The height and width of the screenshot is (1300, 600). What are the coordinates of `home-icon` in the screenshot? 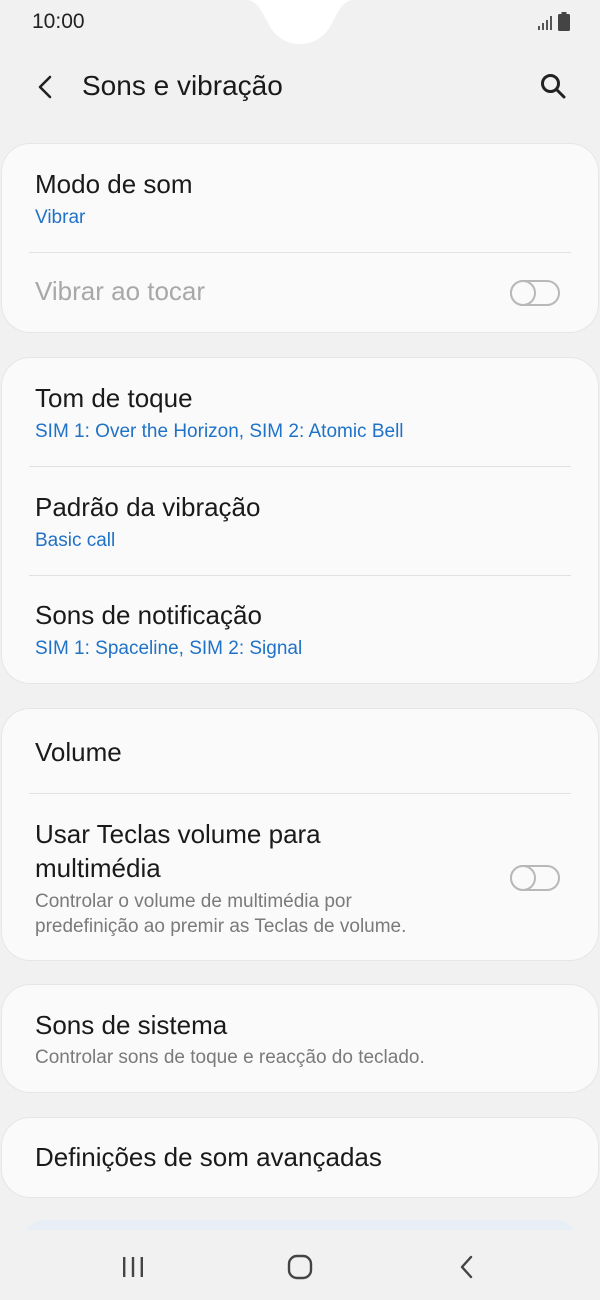 It's located at (300, 1267).